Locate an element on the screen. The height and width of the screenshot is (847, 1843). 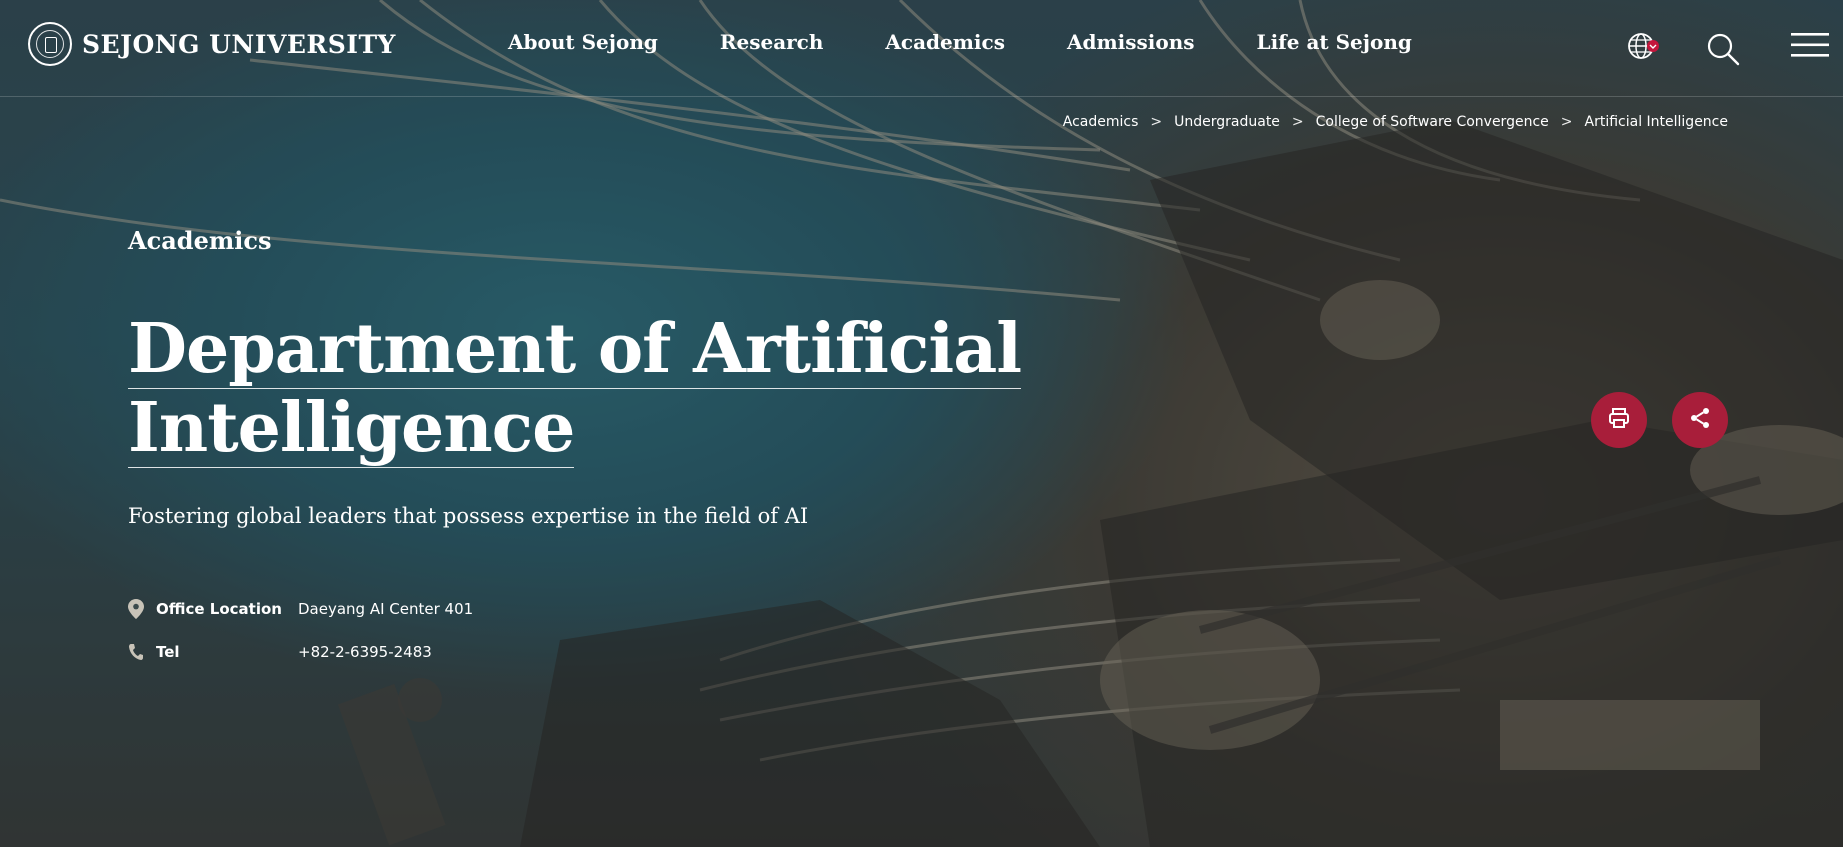
nav-academics: Academics is located at coordinates (945, 42).